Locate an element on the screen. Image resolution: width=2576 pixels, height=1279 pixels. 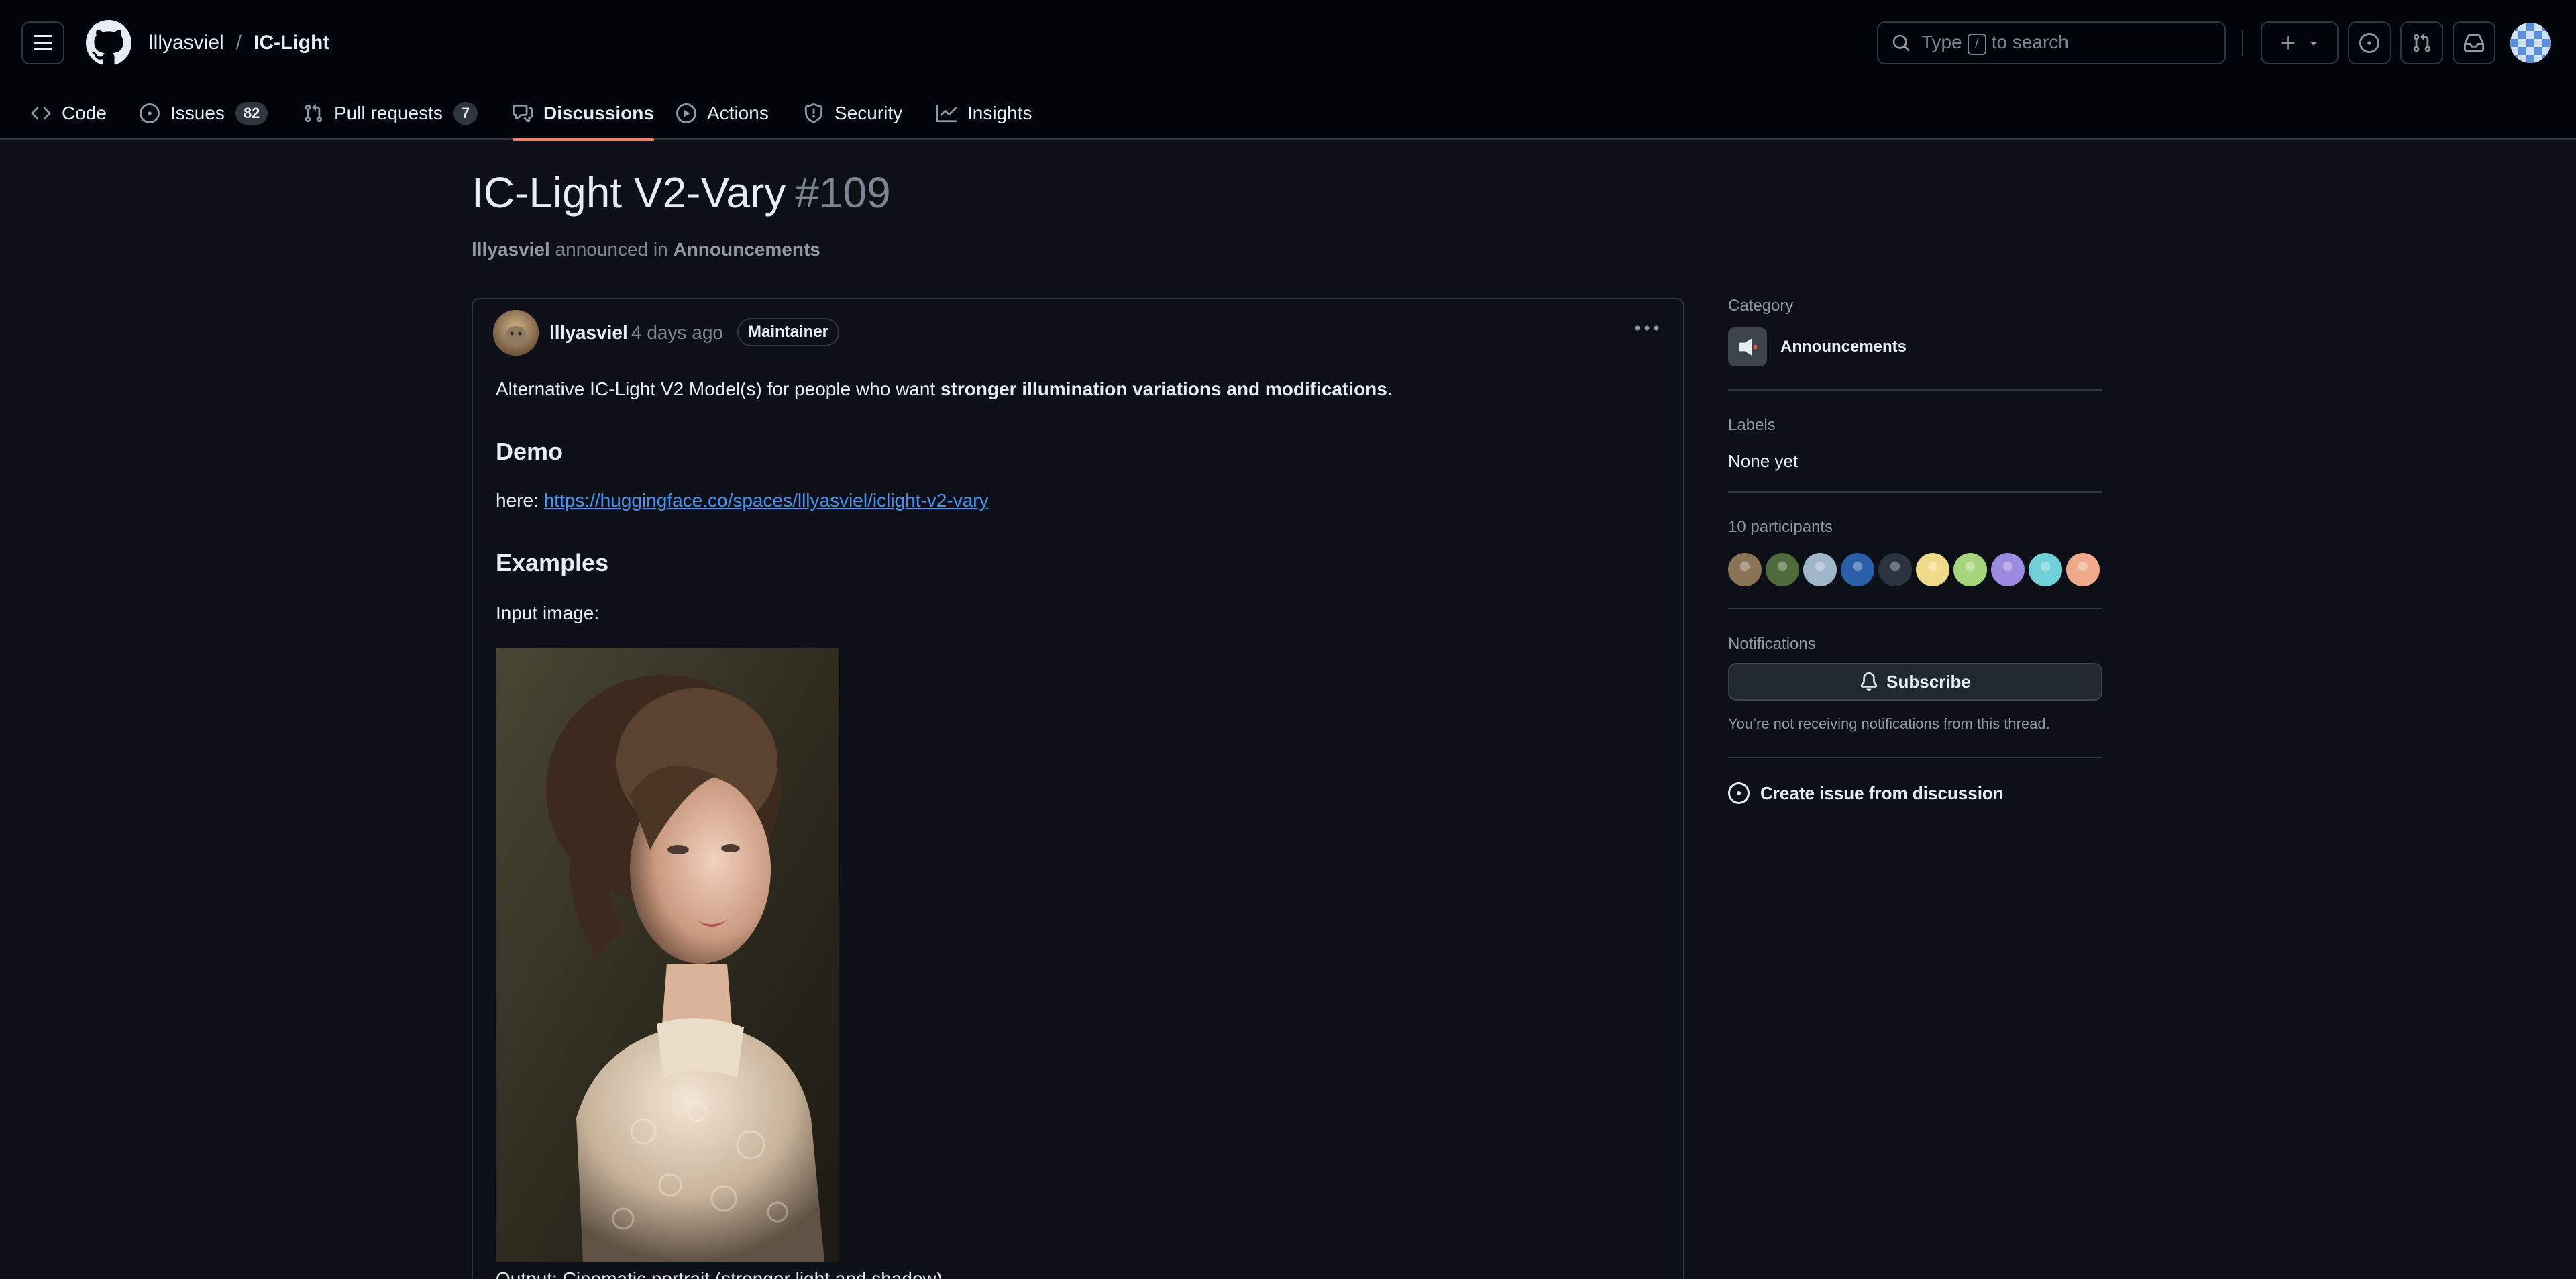
inbox-button is located at coordinates (2474, 42).